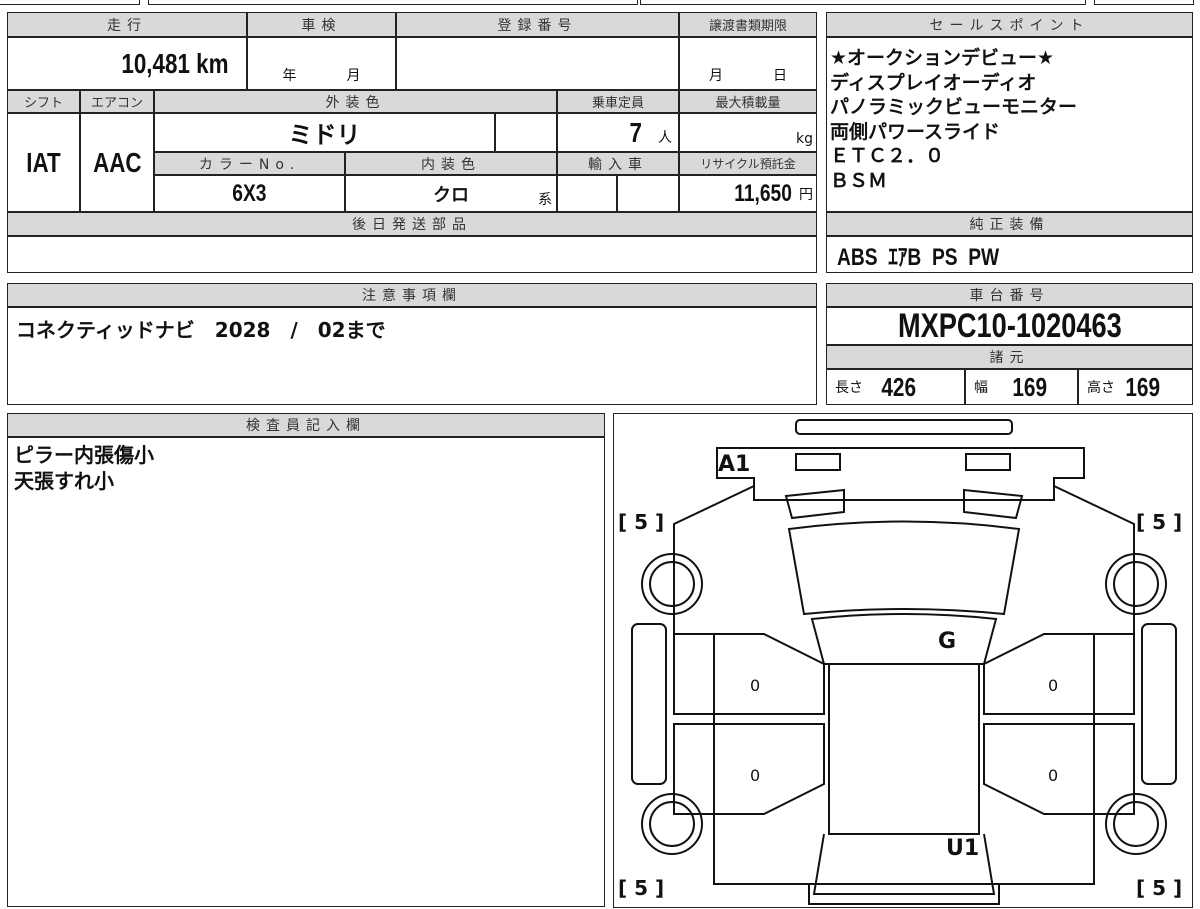 The height and width of the screenshot is (909, 1200). I want to click on width-label: 幅, so click(981, 388).